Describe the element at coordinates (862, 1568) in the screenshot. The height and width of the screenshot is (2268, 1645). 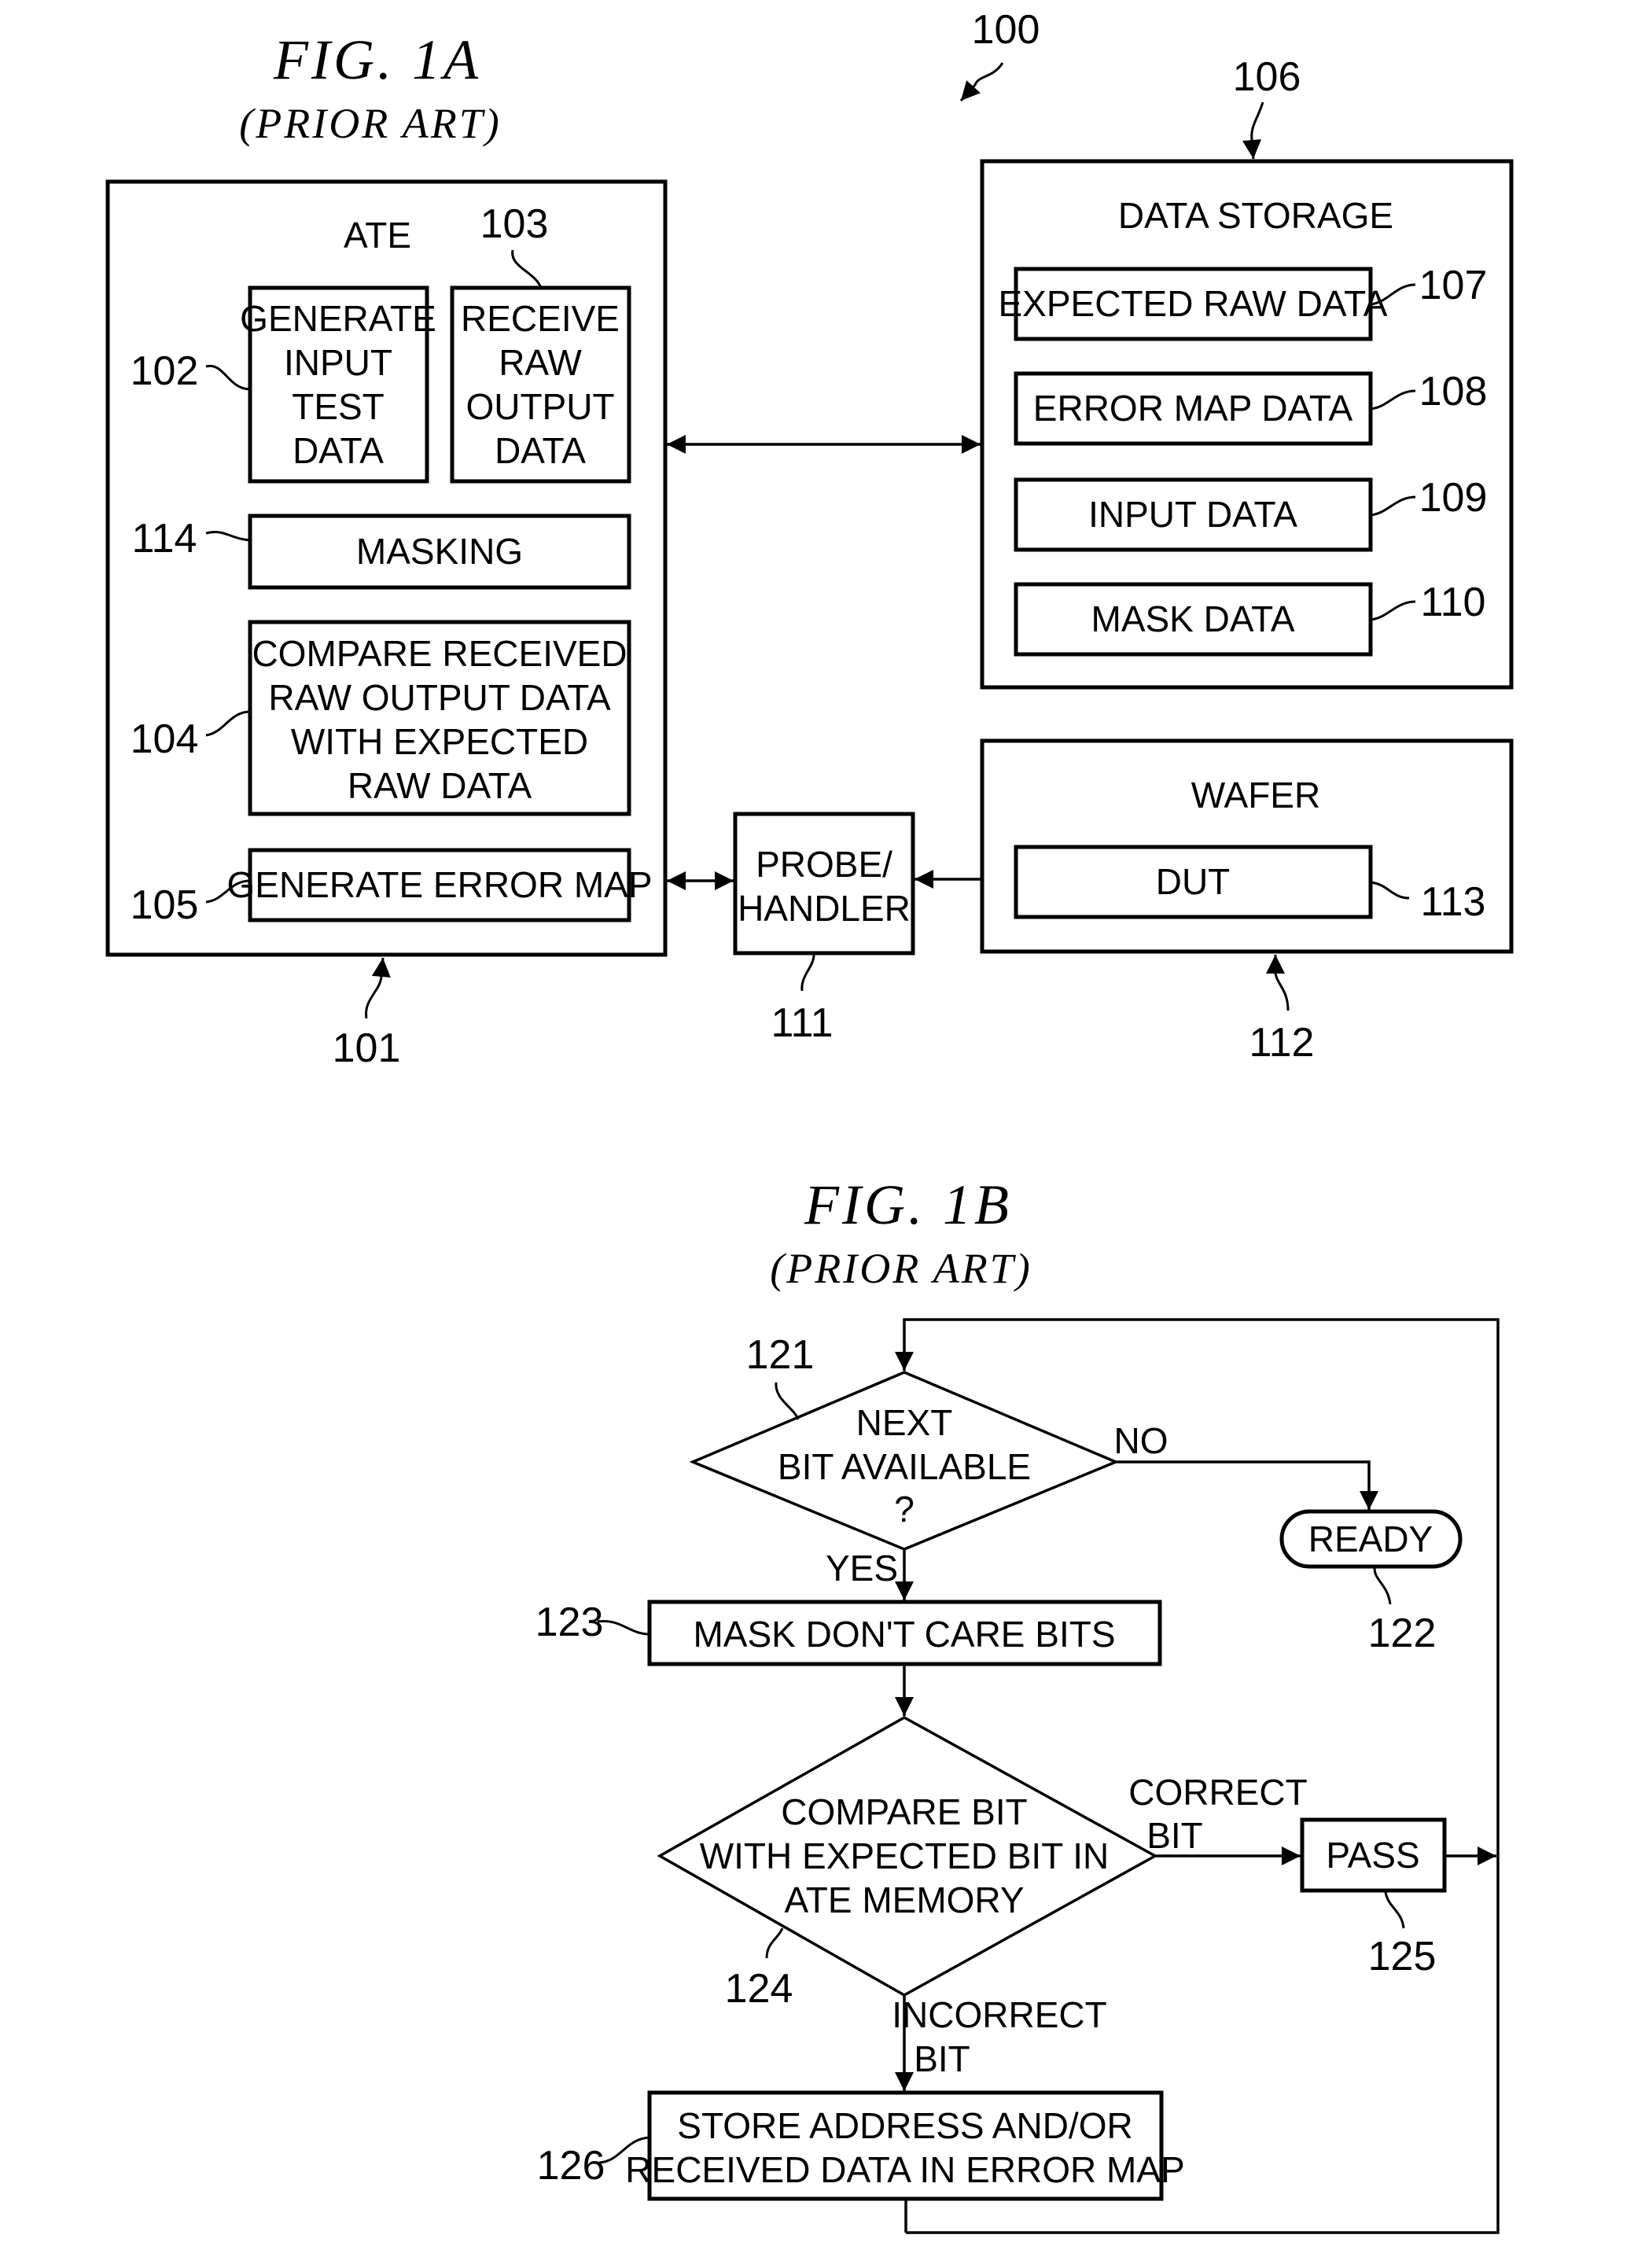
I see `yes-label: YES` at that location.